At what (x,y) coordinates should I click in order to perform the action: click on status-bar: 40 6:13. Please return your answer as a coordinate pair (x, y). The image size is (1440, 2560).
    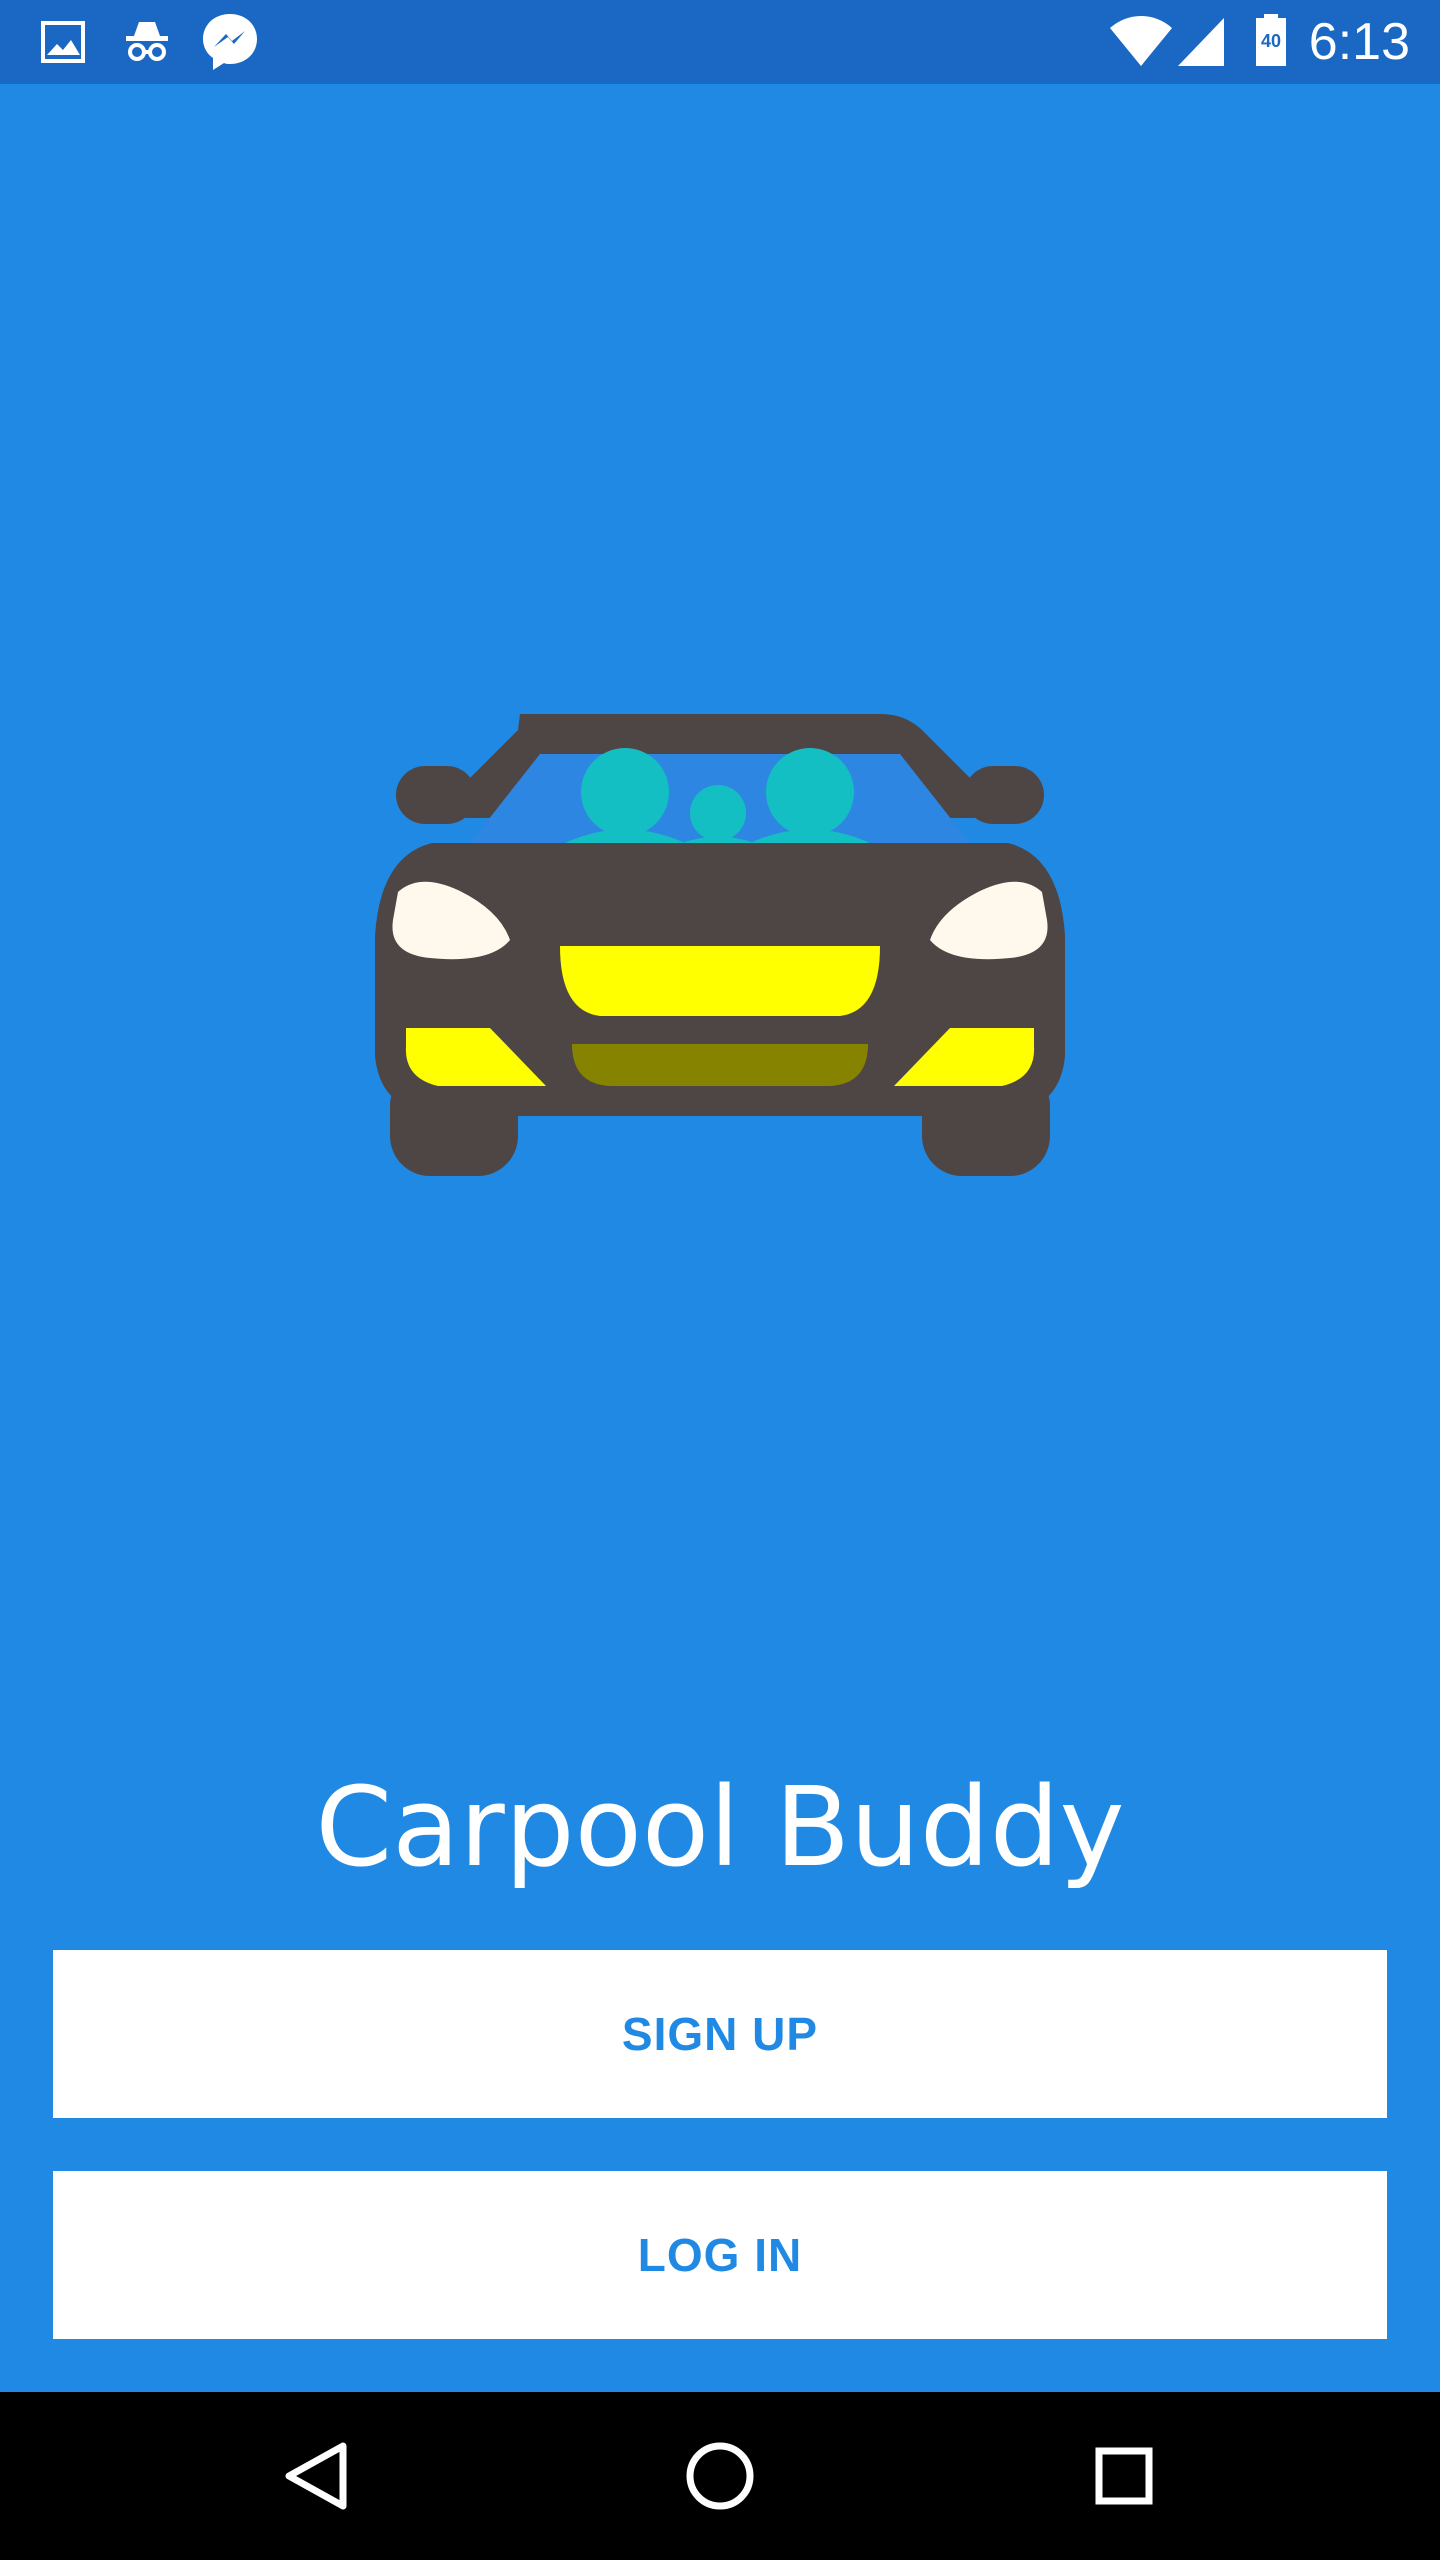
    Looking at the image, I should click on (720, 42).